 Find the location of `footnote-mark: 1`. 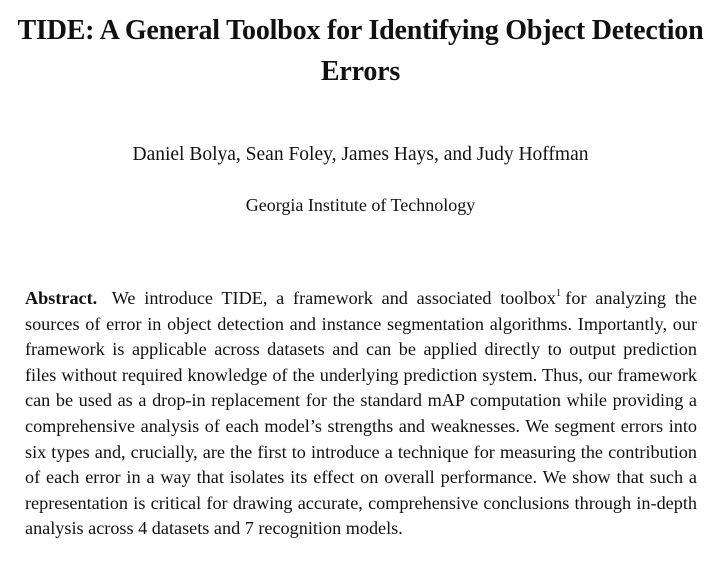

footnote-mark: 1 is located at coordinates (559, 293).